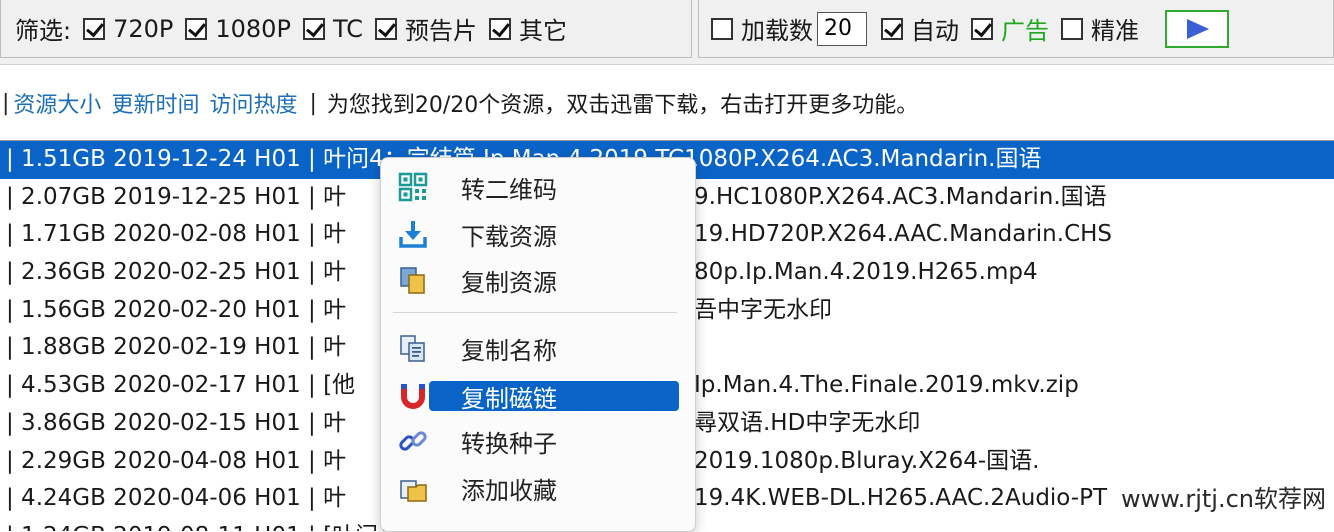 Image resolution: width=1334 pixels, height=532 pixels. What do you see at coordinates (176, 234) in the screenshot?
I see `result-text: | 1.71GB 2020-02-08 H01 | 叶` at bounding box center [176, 234].